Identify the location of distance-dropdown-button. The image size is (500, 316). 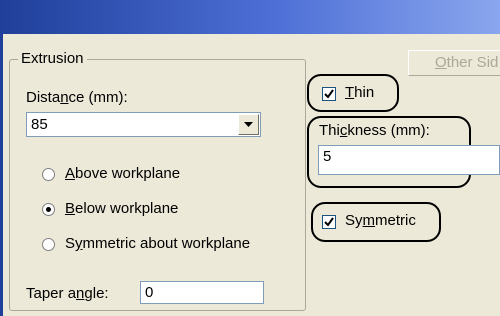
(248, 124).